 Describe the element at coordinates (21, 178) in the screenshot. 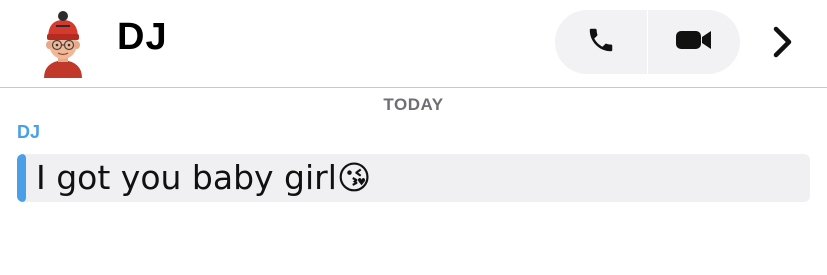

I see `sender-accent-bar` at that location.